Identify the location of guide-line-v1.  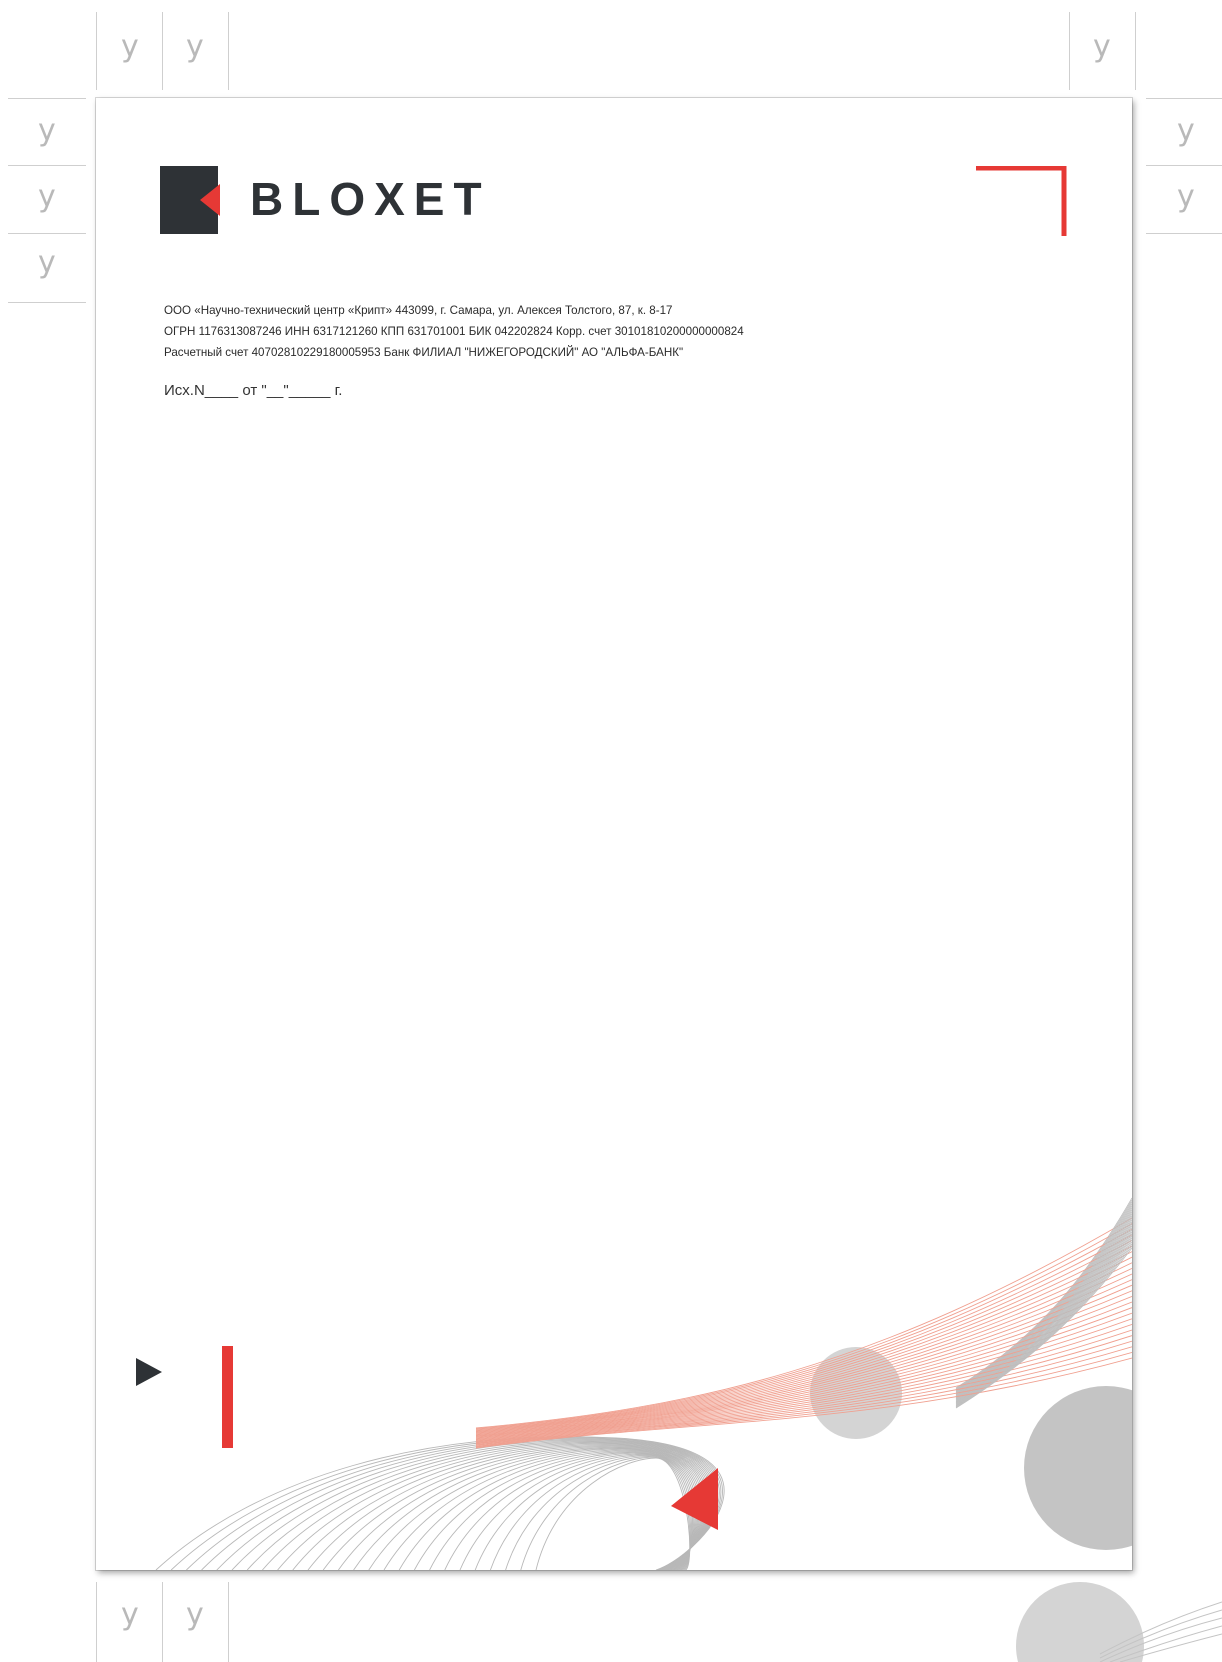
(96, 51).